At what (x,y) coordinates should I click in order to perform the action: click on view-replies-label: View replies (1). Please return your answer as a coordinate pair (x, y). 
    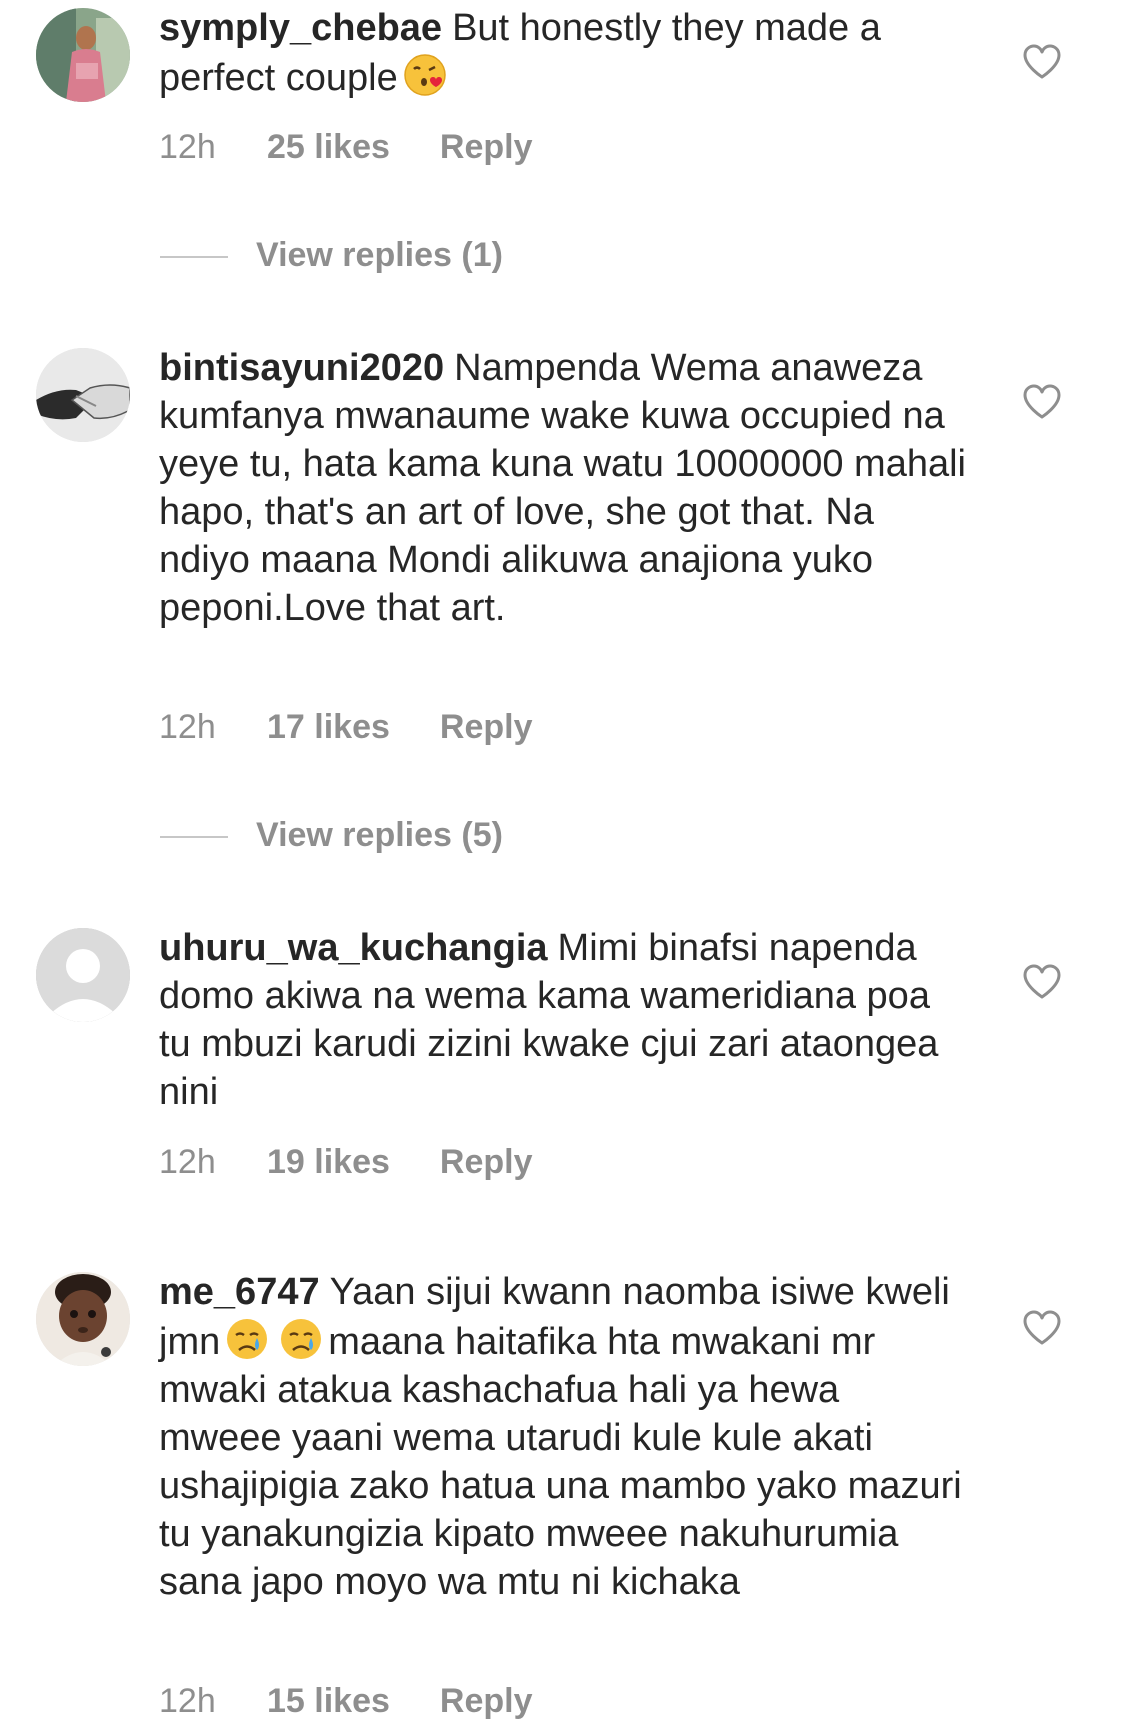
    Looking at the image, I should click on (379, 255).